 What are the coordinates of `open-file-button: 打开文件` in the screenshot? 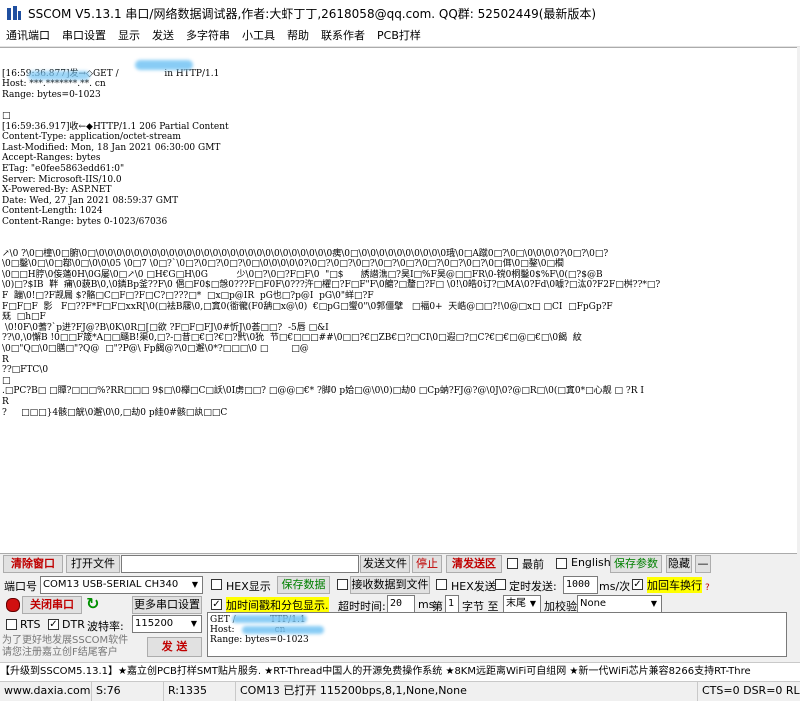 It's located at (93, 564).